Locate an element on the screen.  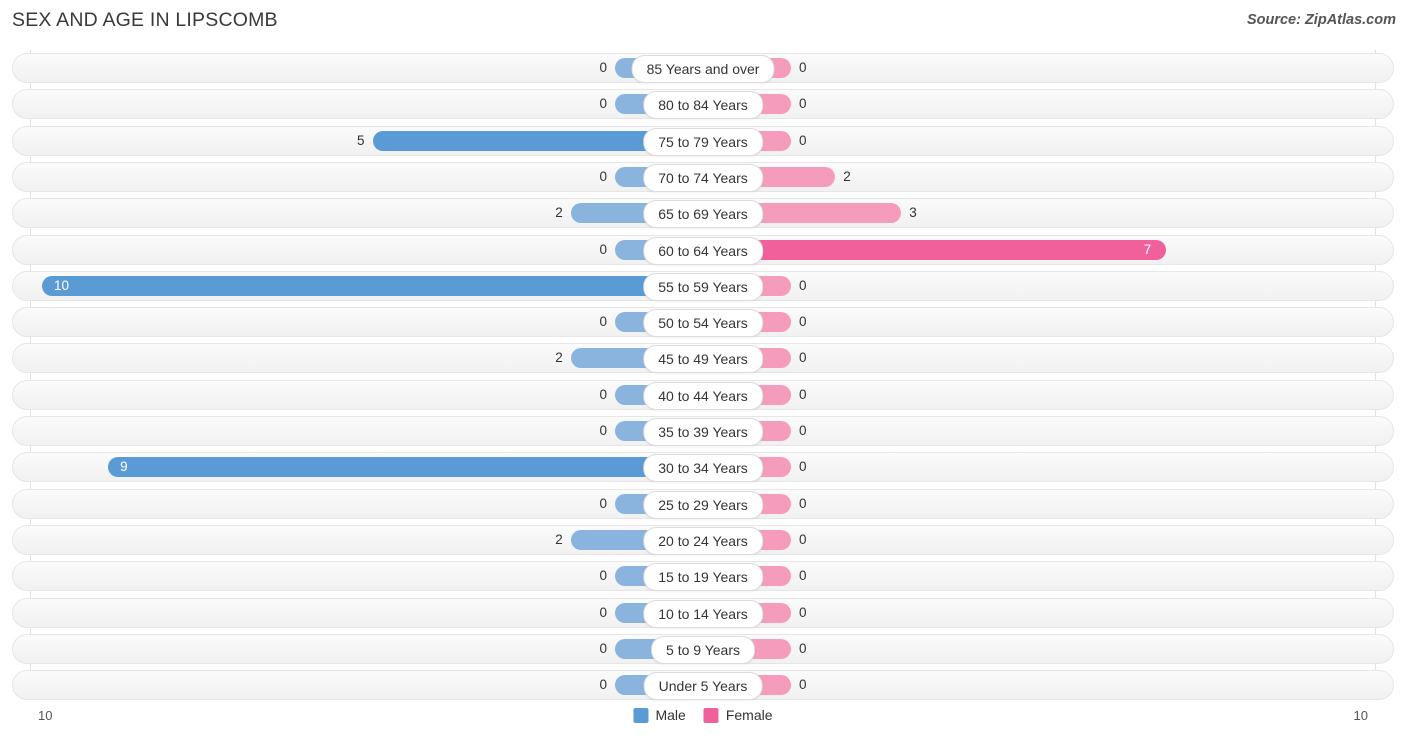
value-label-male: 10 is located at coordinates (62, 285).